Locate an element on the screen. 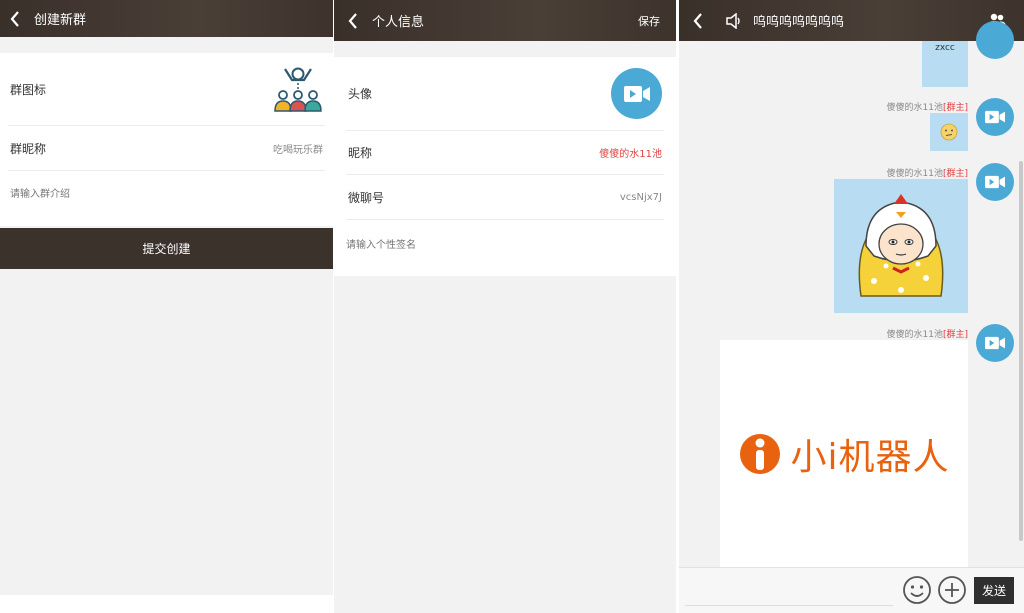 This screenshot has width=1024, height=613. page-title: 创建新群 is located at coordinates (60, 20).